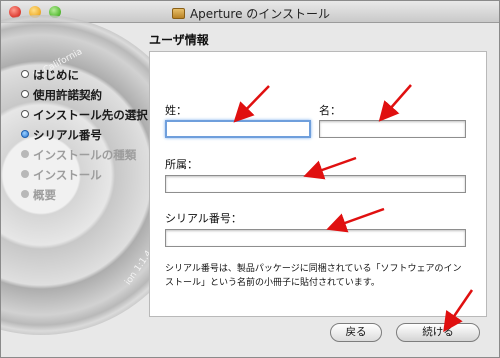 Image resolution: width=500 pixels, height=358 pixels. I want to click on back-button: 戻る, so click(356, 332).